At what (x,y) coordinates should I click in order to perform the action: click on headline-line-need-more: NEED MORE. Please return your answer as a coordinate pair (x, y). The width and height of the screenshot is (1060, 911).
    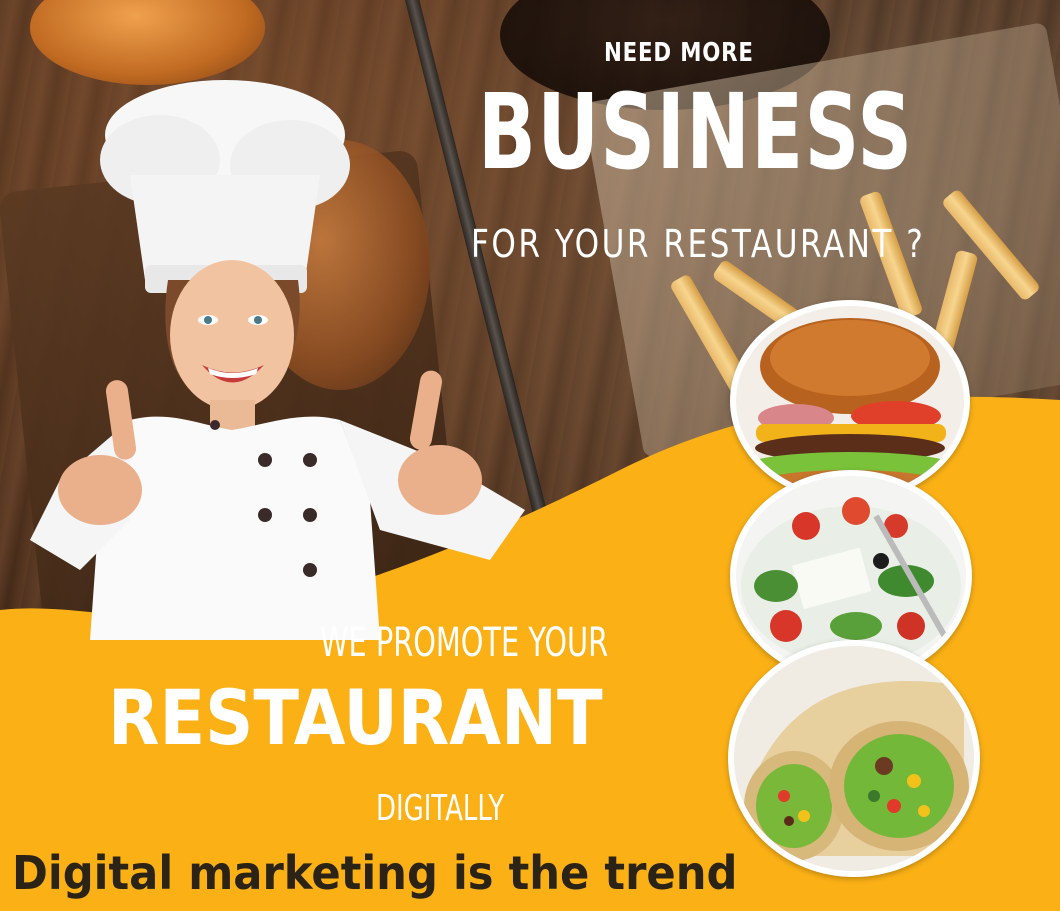
    Looking at the image, I should click on (679, 53).